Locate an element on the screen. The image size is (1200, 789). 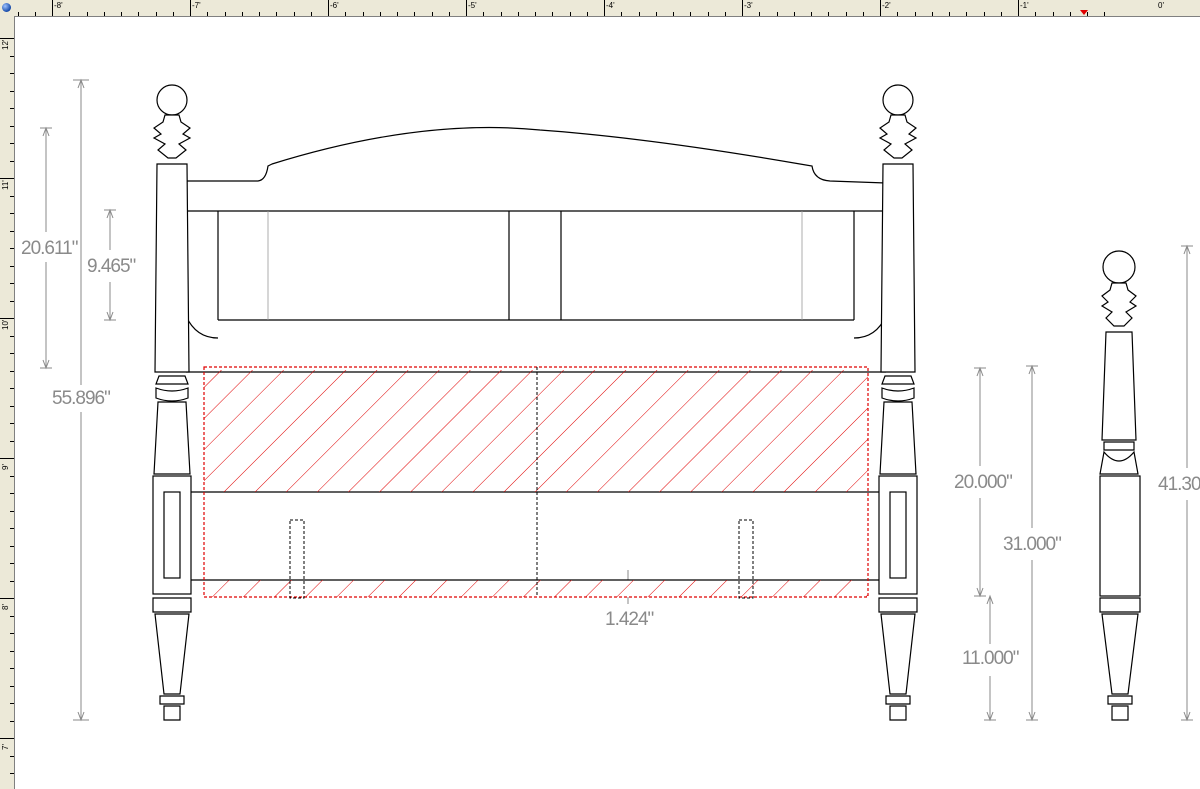
ruler-label: -2' is located at coordinates (886, 5).